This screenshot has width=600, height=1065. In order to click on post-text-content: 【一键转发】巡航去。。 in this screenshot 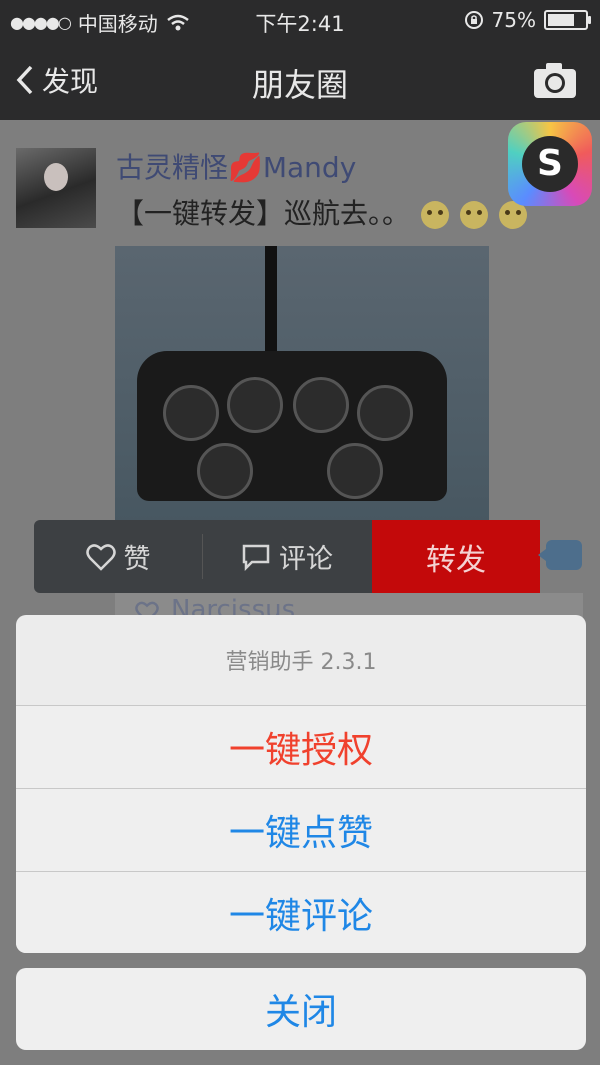, I will do `click(263, 213)`.